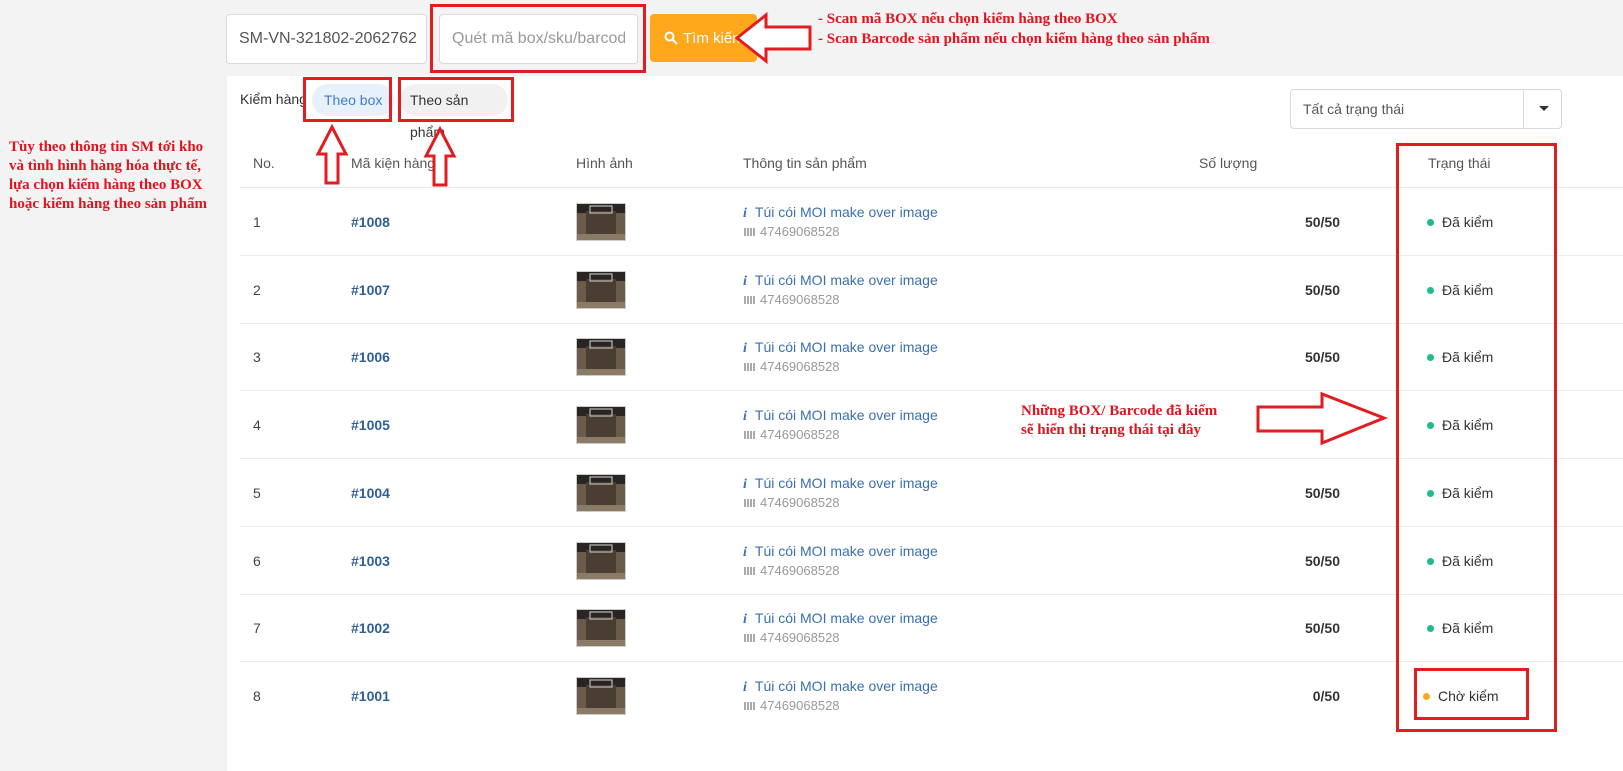 This screenshot has height=771, width=1623. Describe the element at coordinates (456, 99) in the screenshot. I see `highlight-mode-product` at that location.